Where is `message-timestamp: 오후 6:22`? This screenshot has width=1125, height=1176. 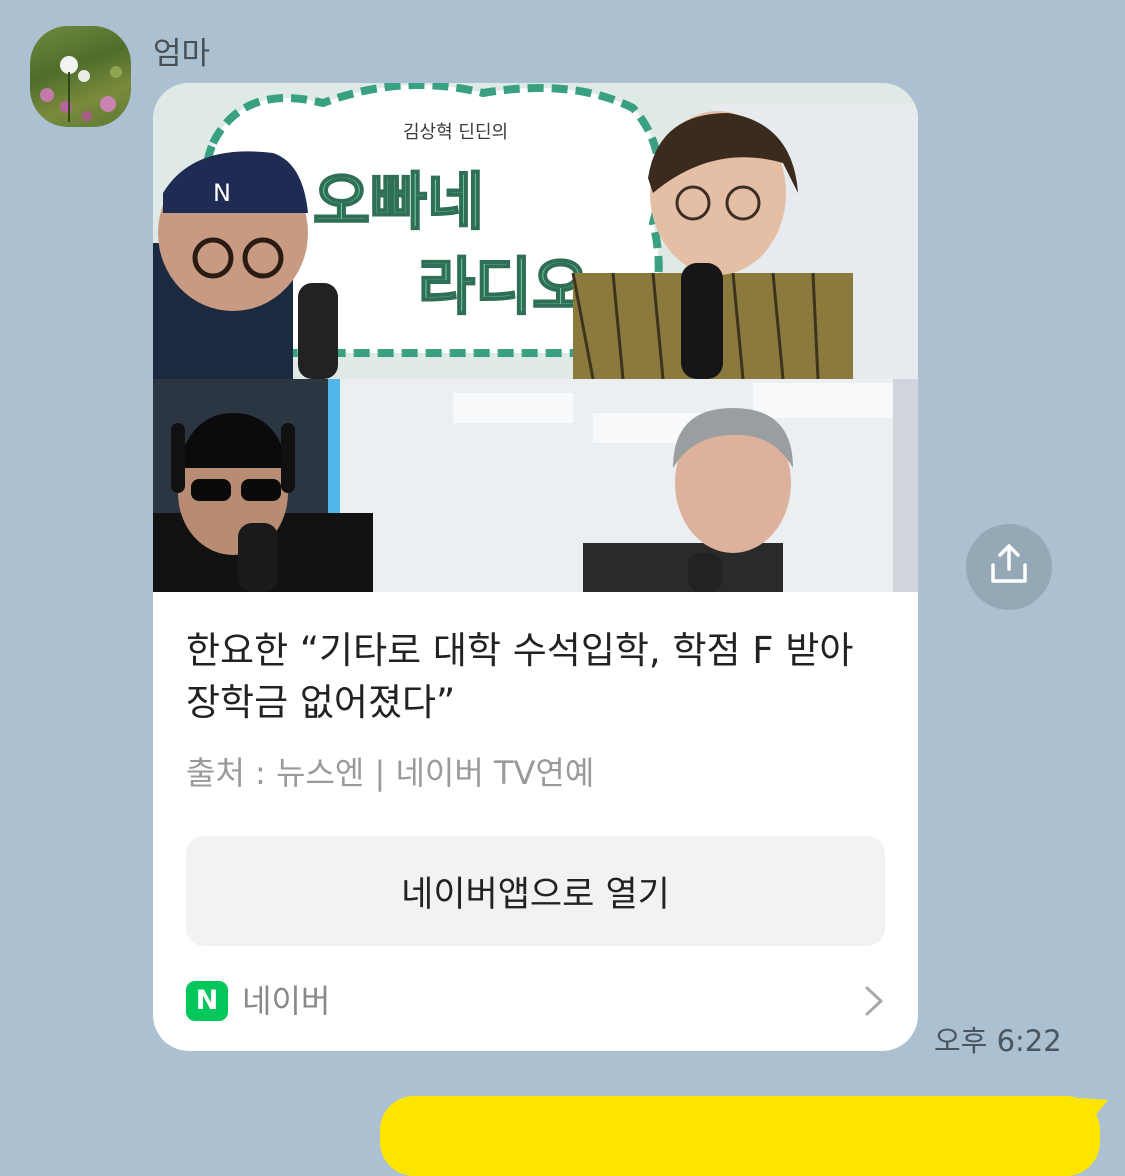 message-timestamp: 오후 6:22 is located at coordinates (998, 1041).